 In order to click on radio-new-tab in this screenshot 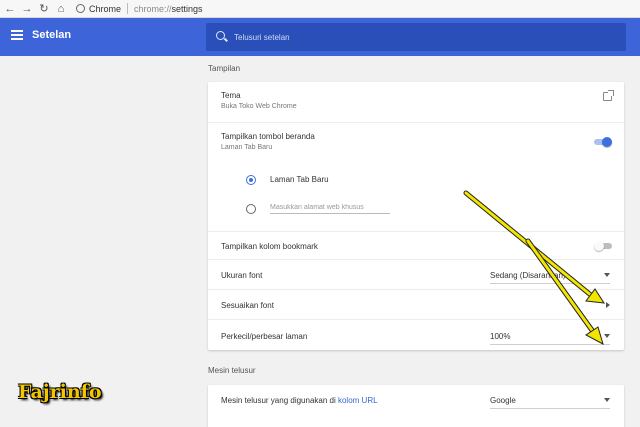, I will do `click(251, 180)`.